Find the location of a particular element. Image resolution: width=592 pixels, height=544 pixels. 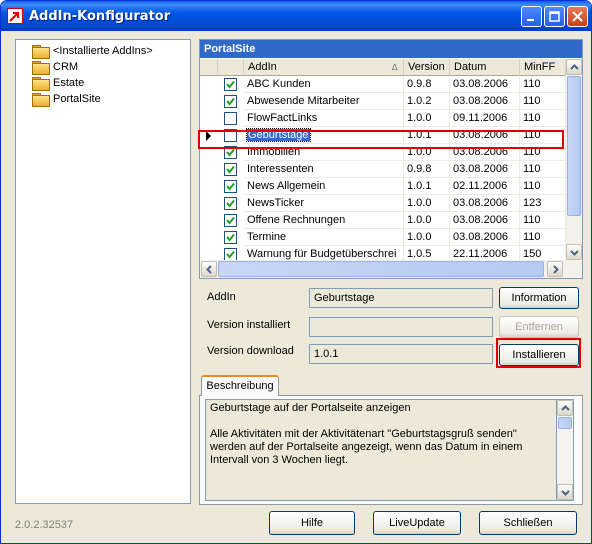

tree-item-label: Estate is located at coordinates (69, 83).